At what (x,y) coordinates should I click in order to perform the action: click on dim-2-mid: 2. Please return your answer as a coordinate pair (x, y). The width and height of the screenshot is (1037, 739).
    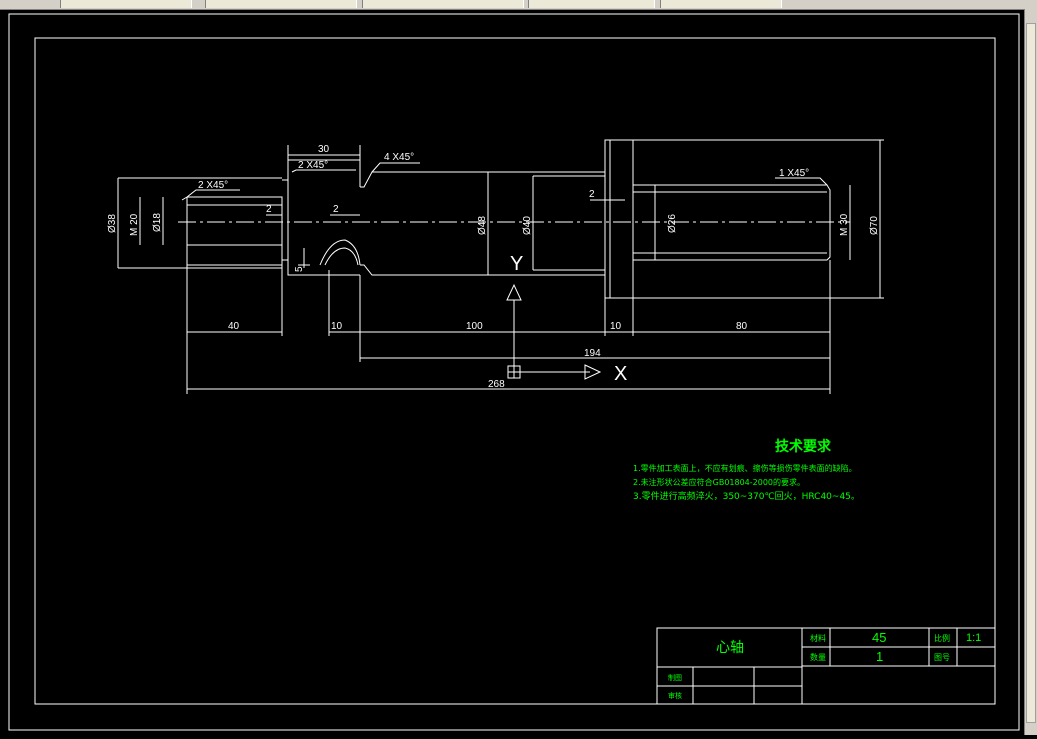
    Looking at the image, I should click on (336, 209).